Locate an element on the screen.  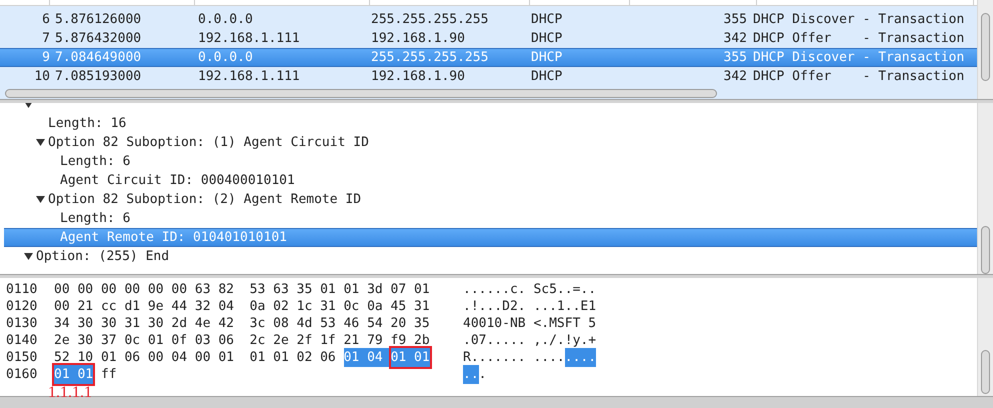
tree-item: Option 82 Suboption: (2) Agent Remote ID is located at coordinates (490, 199).